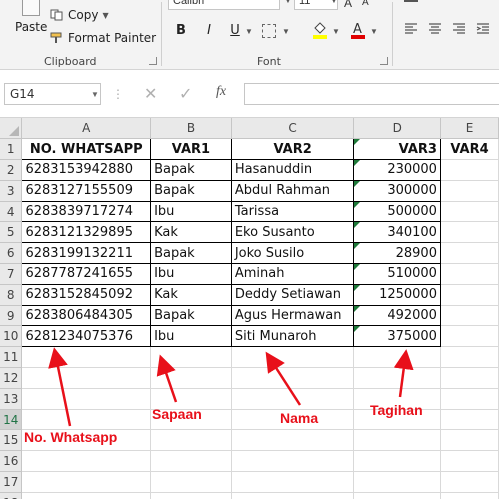  Describe the element at coordinates (397, 316) in the screenshot. I see `cell-d9: 492000` at that location.